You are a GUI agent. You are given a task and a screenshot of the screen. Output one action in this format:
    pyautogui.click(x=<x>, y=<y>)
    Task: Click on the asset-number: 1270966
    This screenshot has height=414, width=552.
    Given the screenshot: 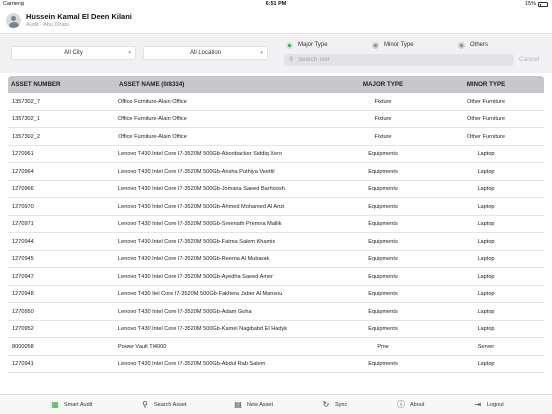 What is the action you would take?
    pyautogui.click(x=23, y=189)
    